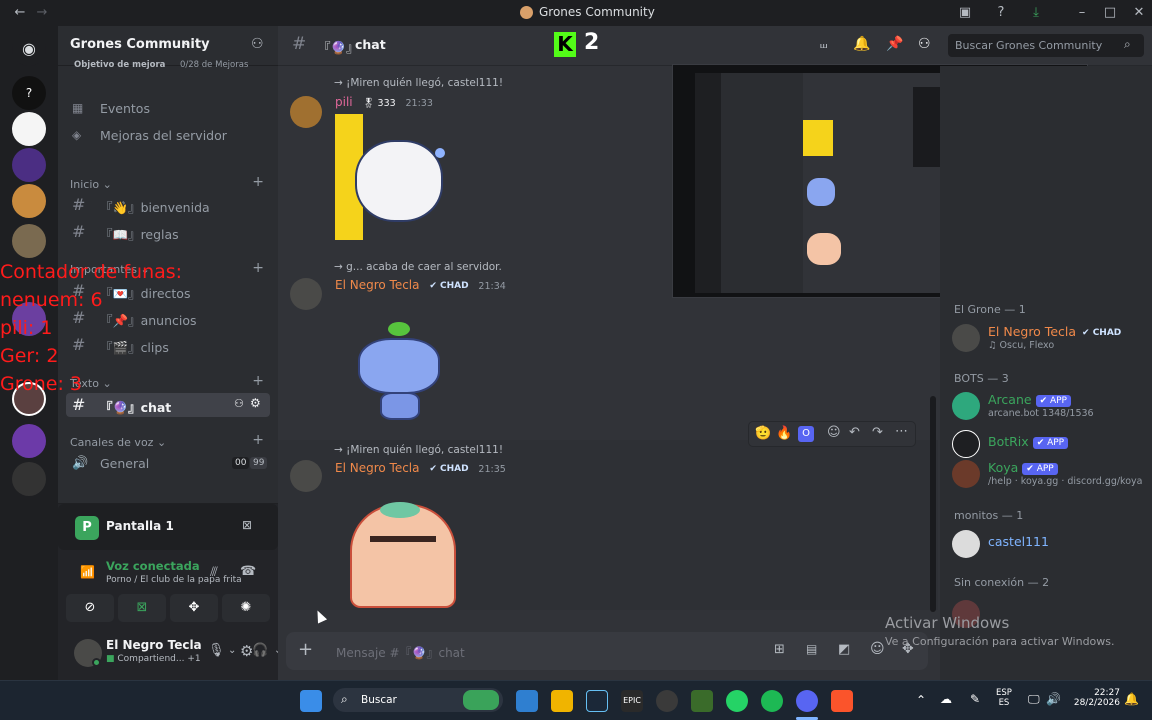  What do you see at coordinates (154, 645) in the screenshot?
I see `user-name: El Negro Tecla` at bounding box center [154, 645].